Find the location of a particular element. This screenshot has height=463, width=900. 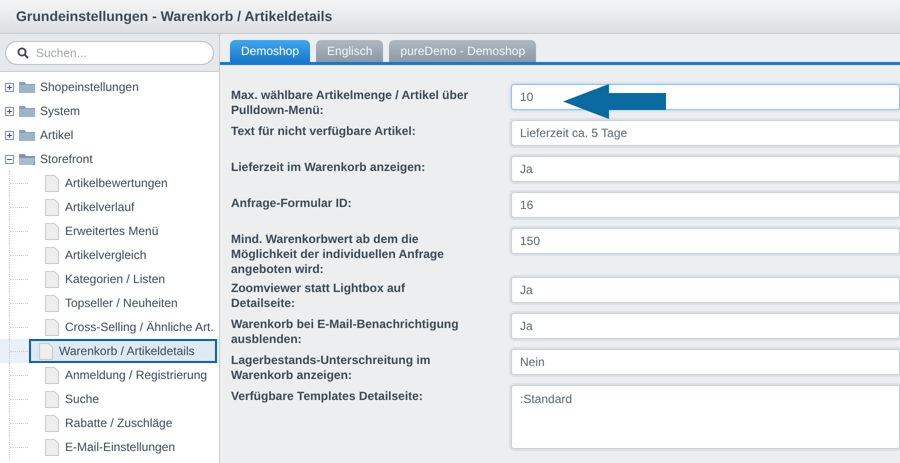

input-field: 16 is located at coordinates (705, 205).